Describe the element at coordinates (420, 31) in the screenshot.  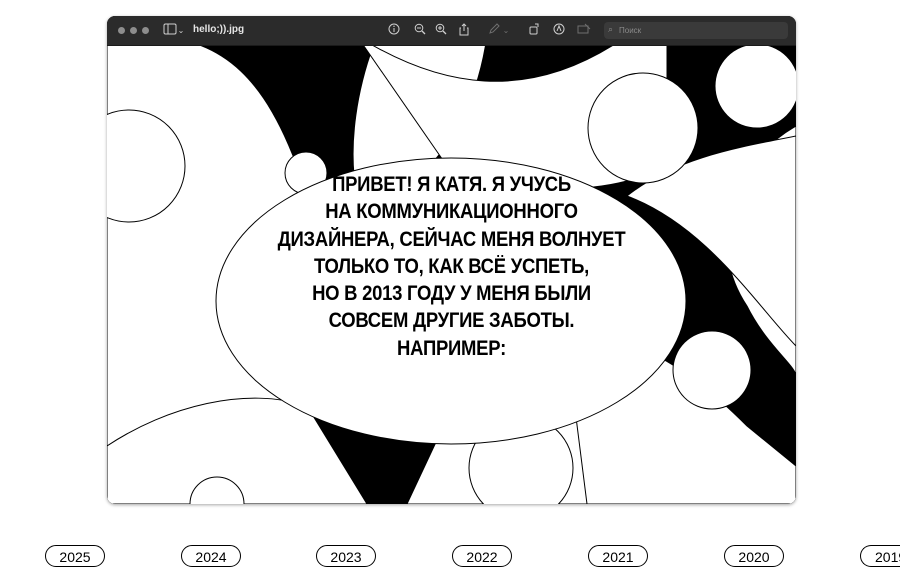
I see `zoom-out-icon` at that location.